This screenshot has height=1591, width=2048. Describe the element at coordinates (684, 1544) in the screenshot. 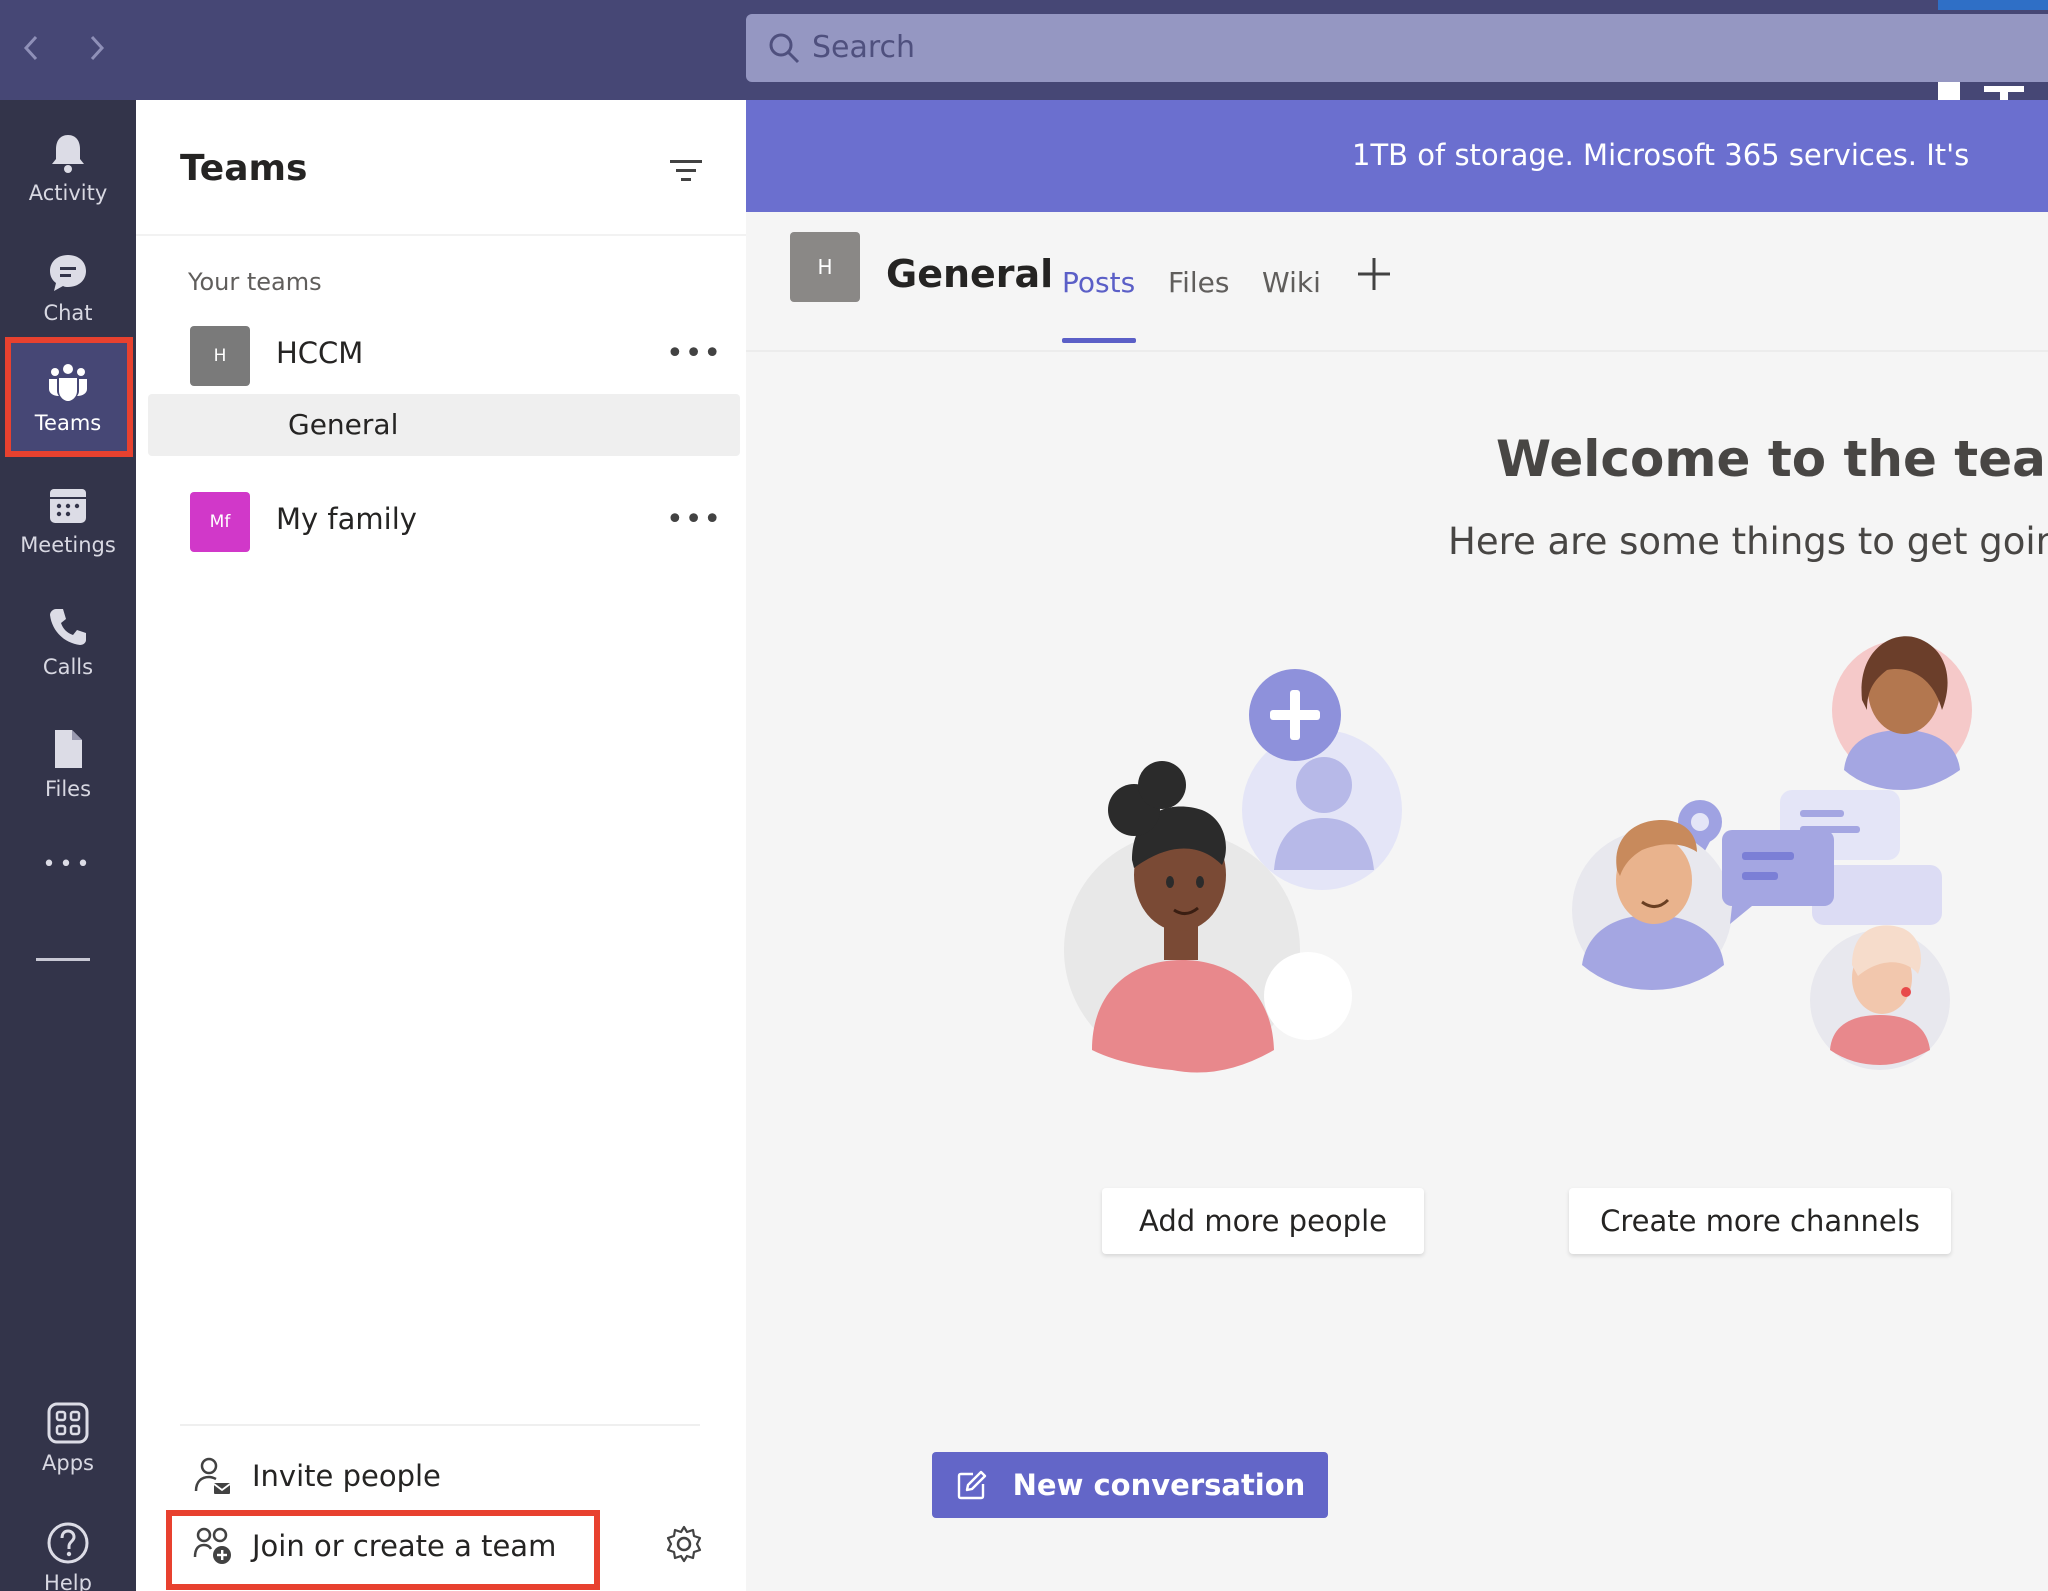

I see `gear-icon` at that location.